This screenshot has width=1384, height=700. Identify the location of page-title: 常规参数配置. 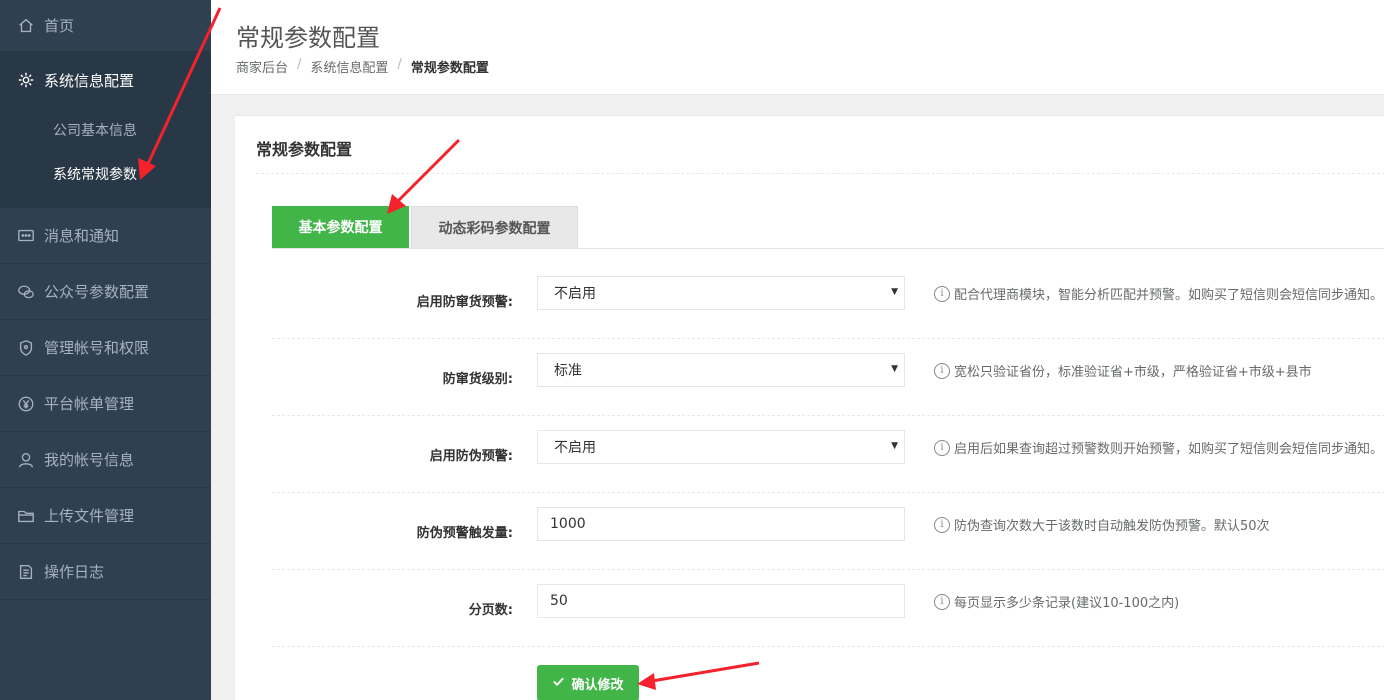
(308, 38).